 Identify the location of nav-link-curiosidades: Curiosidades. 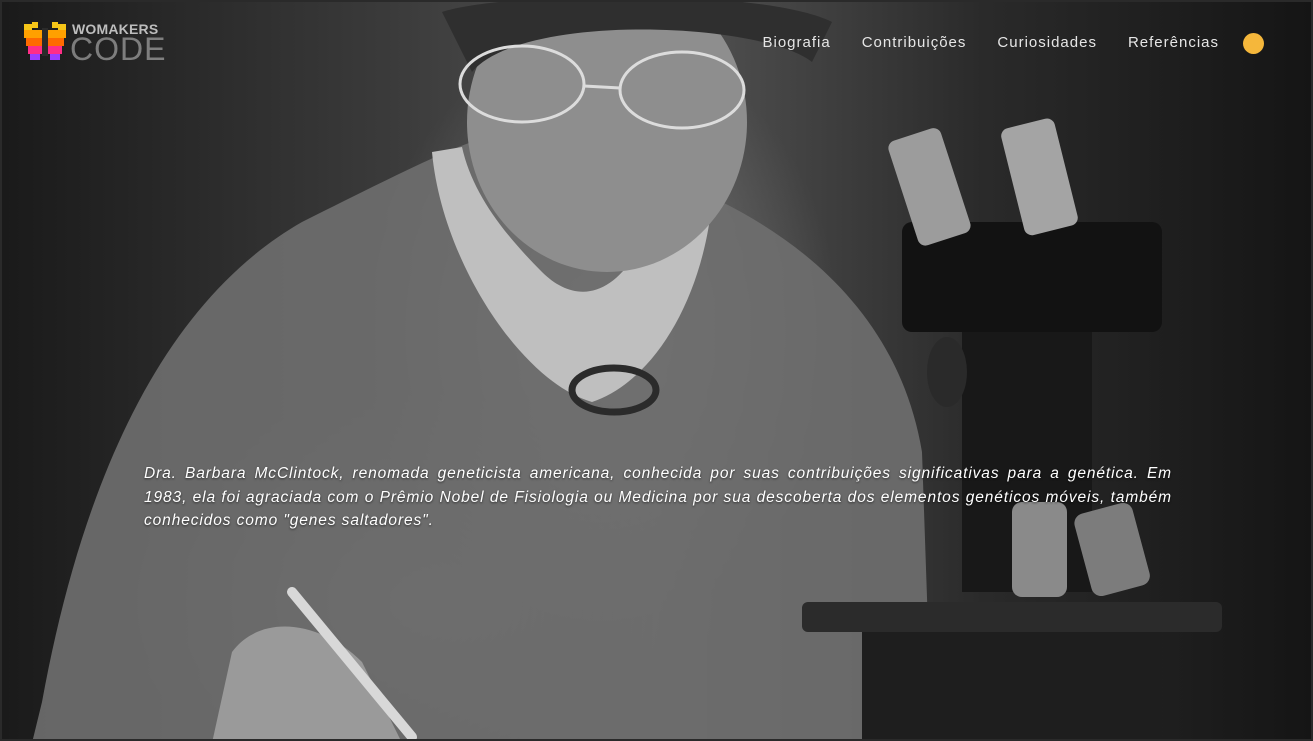
(1047, 42).